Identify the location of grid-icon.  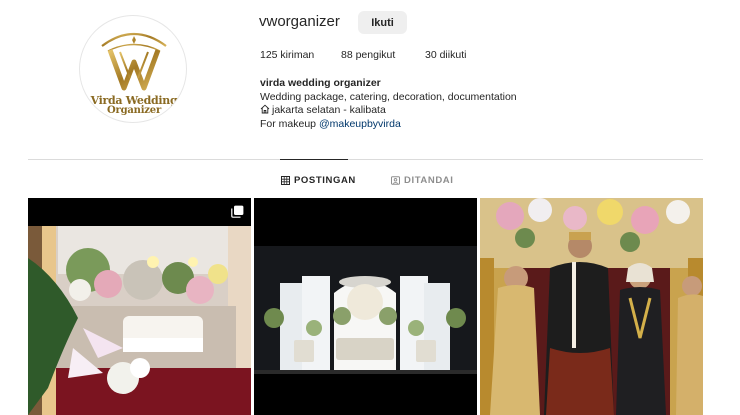
(285, 180).